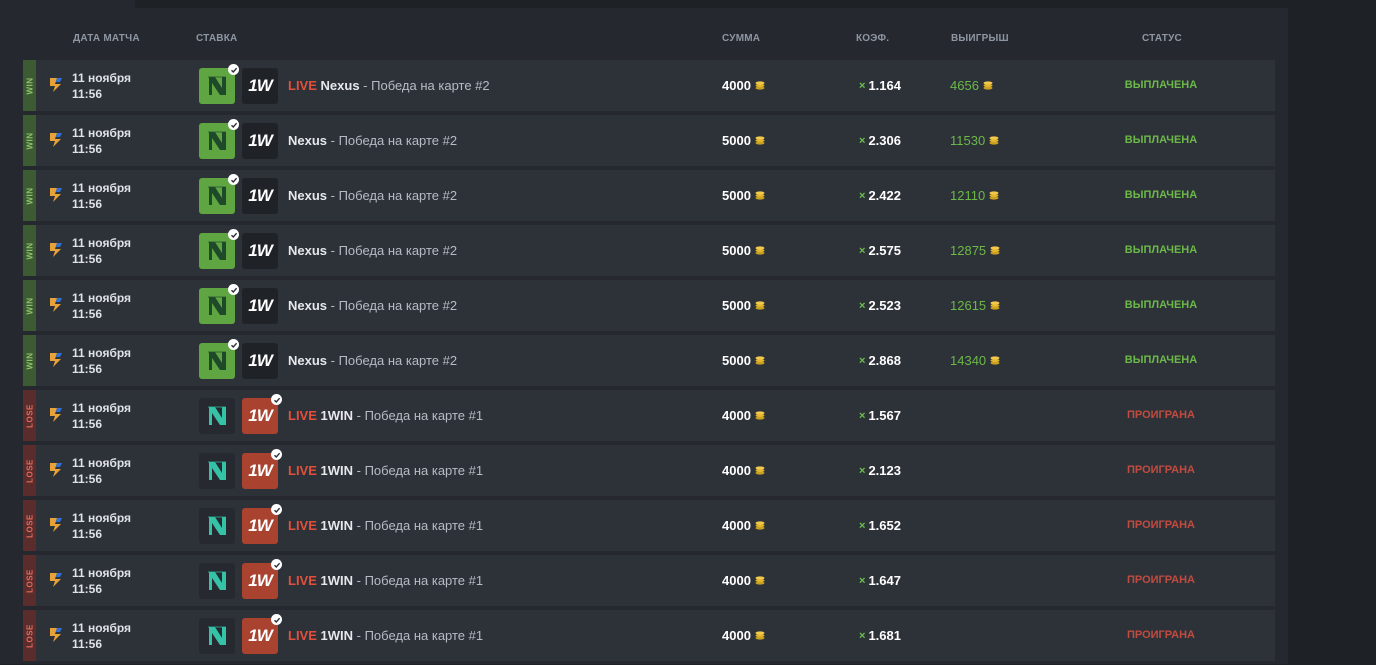 Image resolution: width=1376 pixels, height=665 pixels. What do you see at coordinates (736, 415) in the screenshot?
I see `bet-amount-value: 4000` at bounding box center [736, 415].